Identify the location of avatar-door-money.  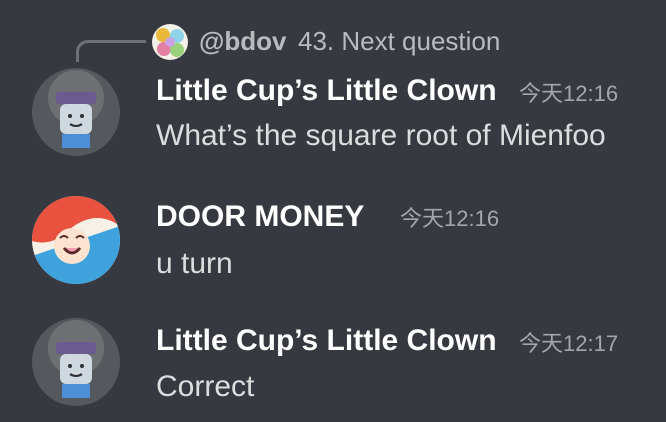
(76, 240).